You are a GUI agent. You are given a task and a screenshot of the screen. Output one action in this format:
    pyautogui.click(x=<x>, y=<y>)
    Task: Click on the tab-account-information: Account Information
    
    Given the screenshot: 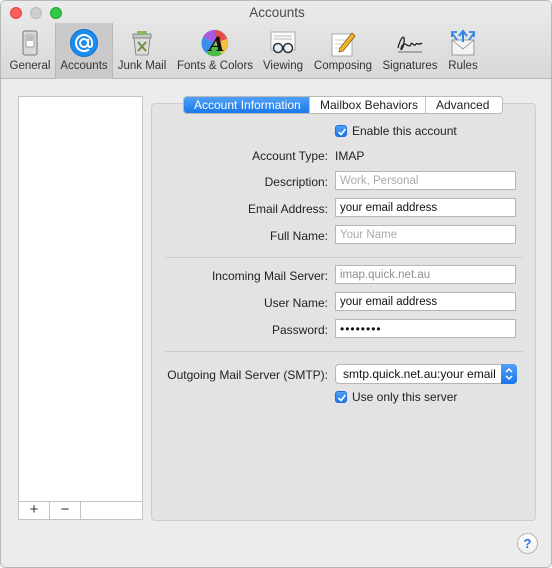 What is the action you would take?
    pyautogui.click(x=247, y=105)
    